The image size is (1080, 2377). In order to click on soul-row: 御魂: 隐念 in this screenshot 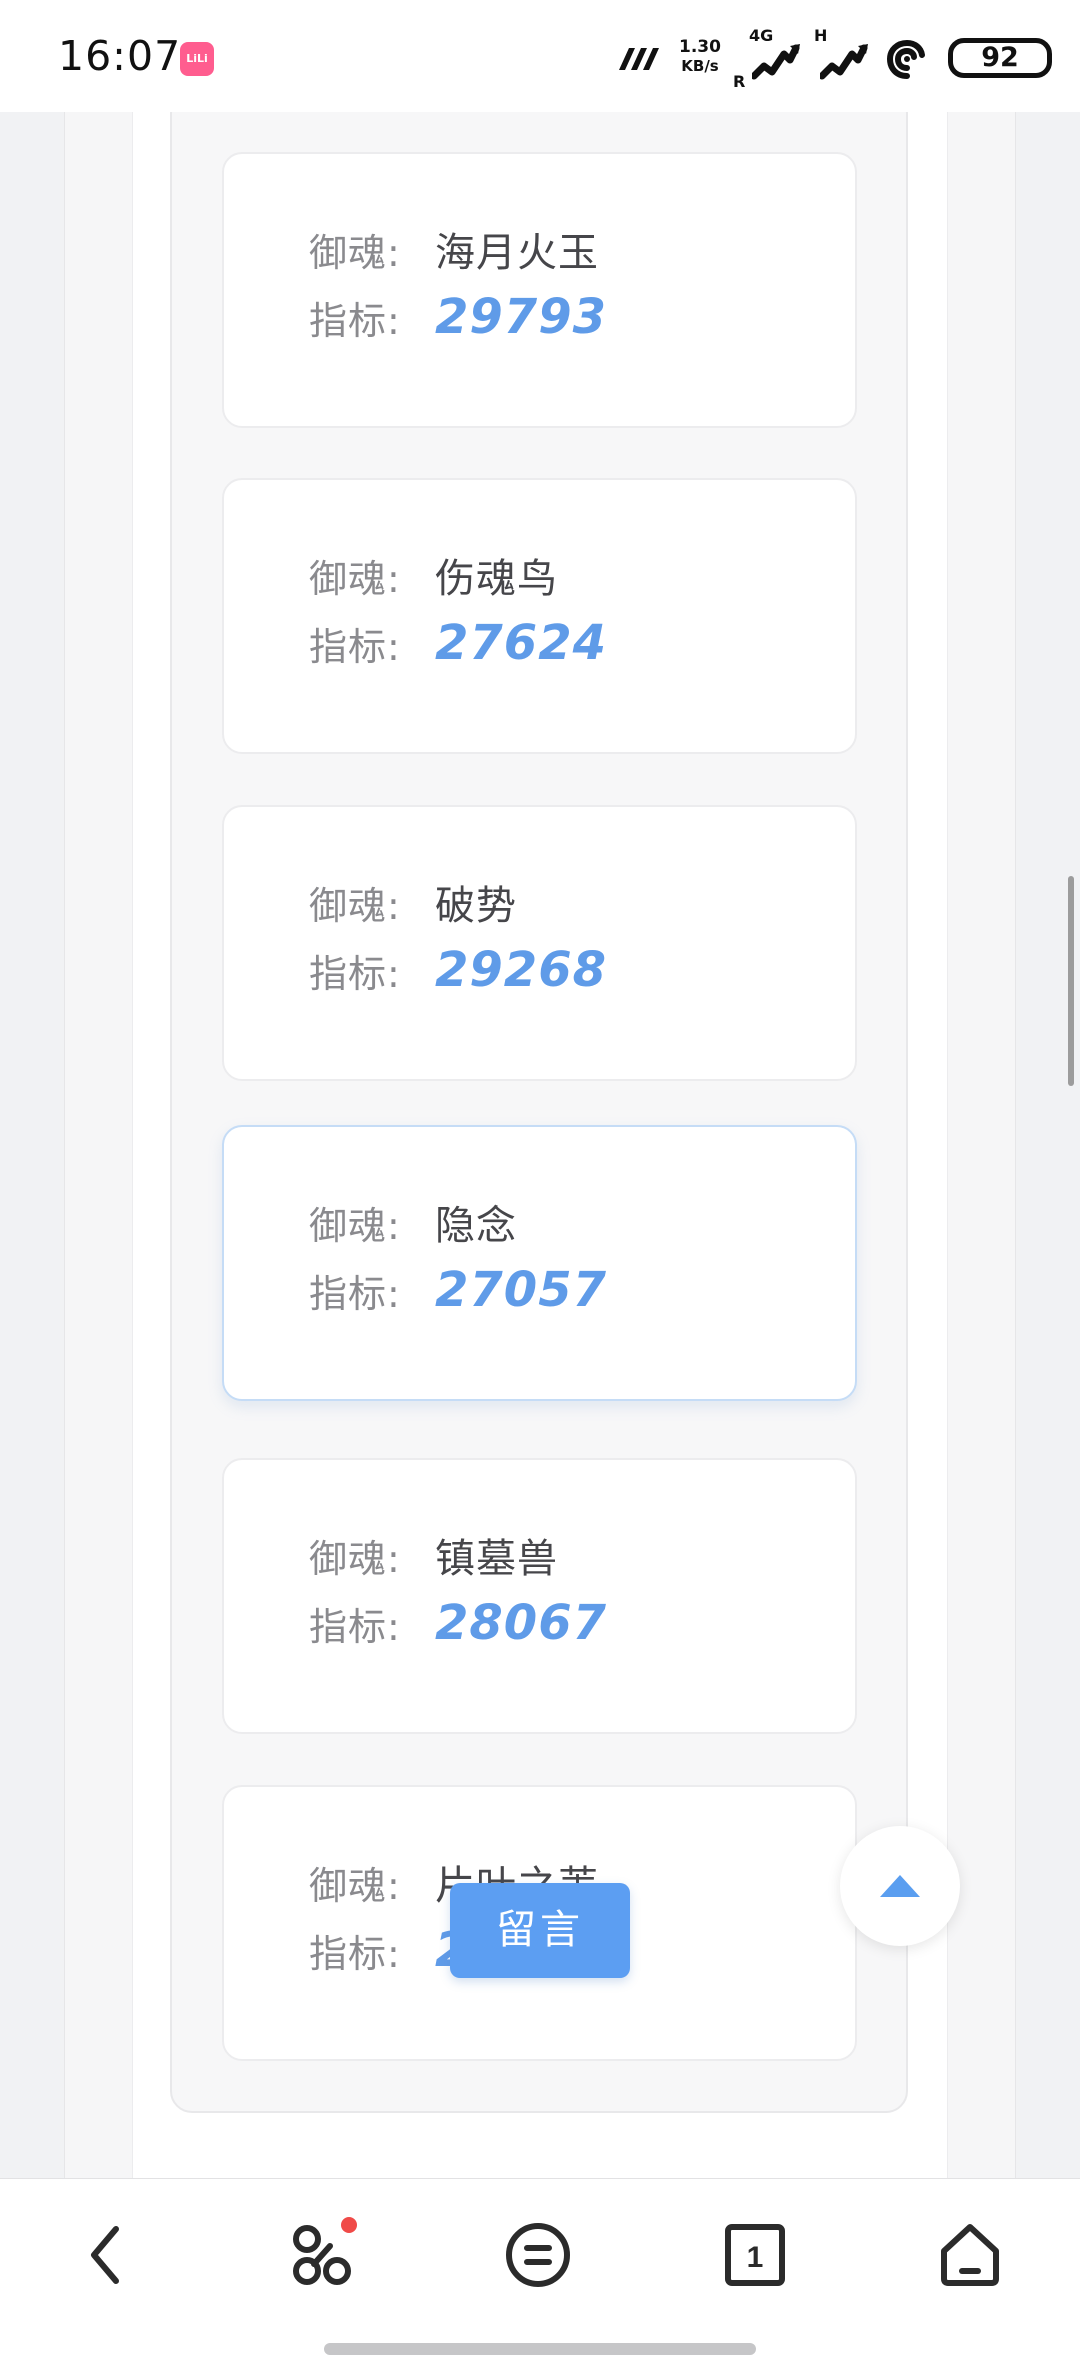, I will do `click(413, 1223)`.